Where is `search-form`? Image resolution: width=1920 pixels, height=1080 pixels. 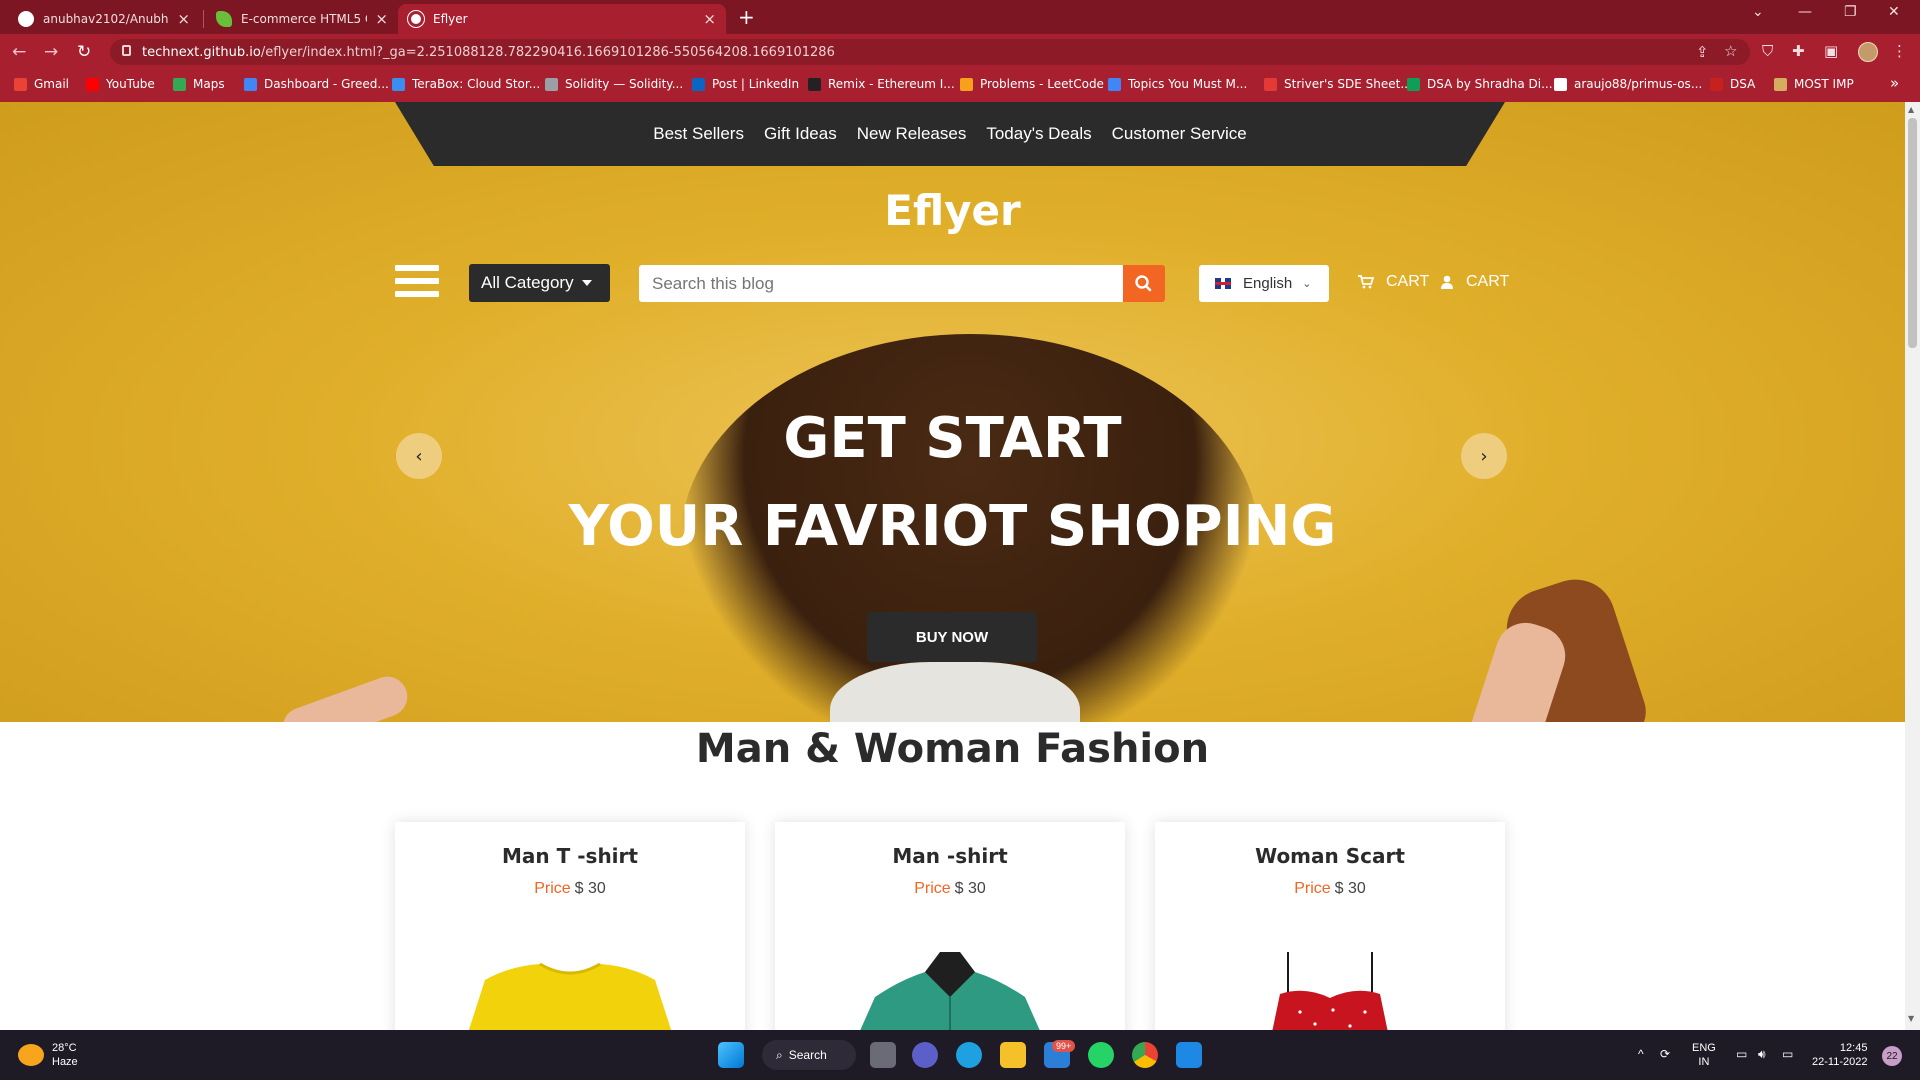
search-form is located at coordinates (902, 283).